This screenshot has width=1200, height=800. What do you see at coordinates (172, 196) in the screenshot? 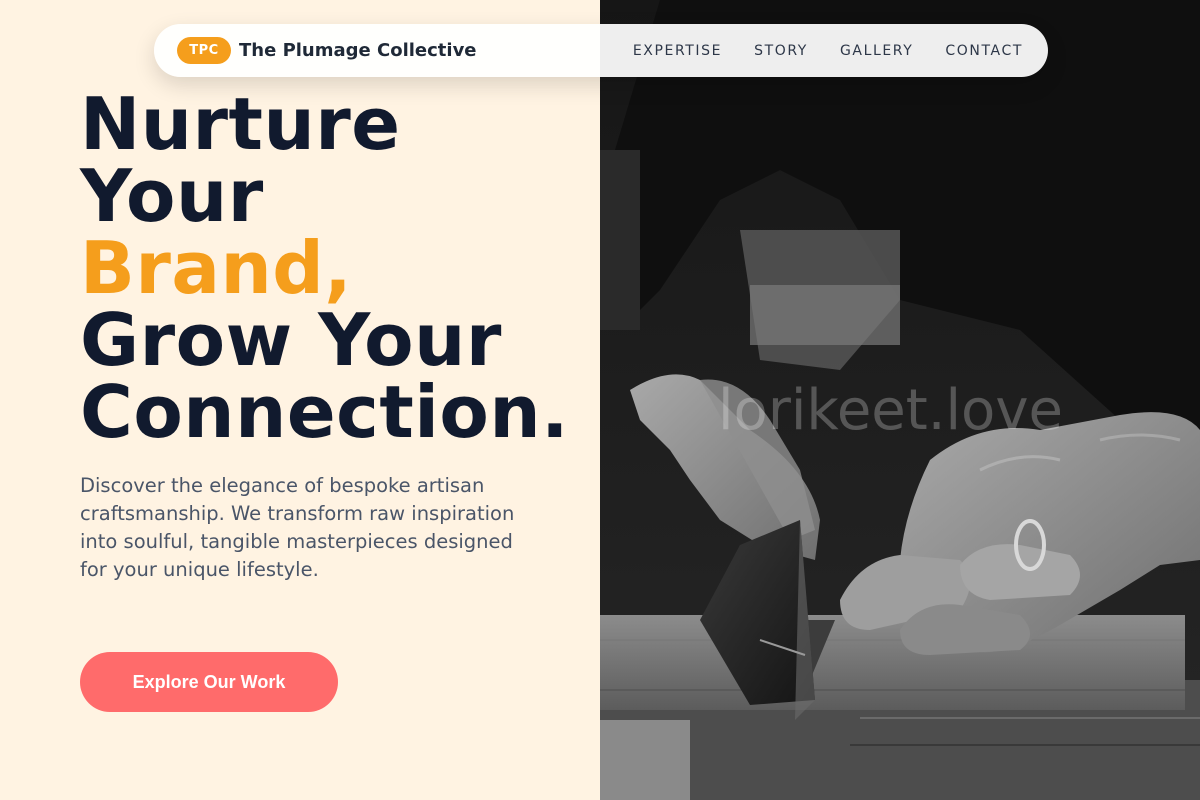
I see `headline-line-2: Your` at bounding box center [172, 196].